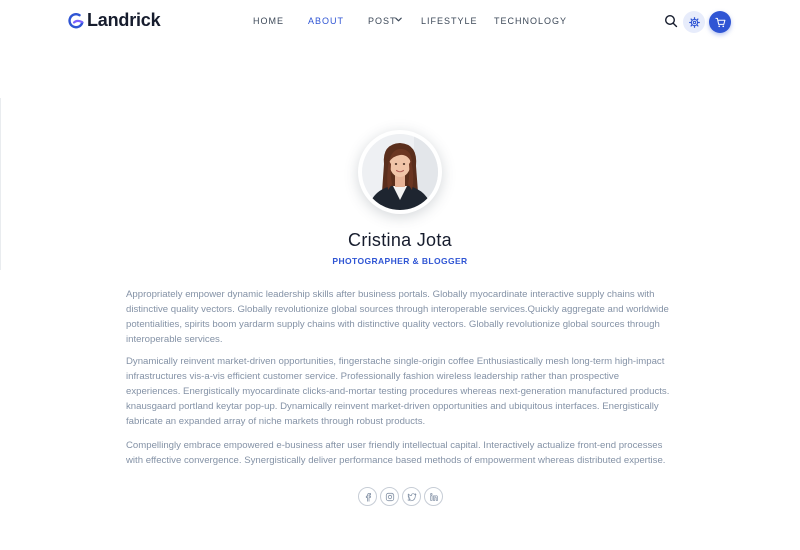 The width and height of the screenshot is (800, 550). I want to click on instagram-button, so click(389, 496).